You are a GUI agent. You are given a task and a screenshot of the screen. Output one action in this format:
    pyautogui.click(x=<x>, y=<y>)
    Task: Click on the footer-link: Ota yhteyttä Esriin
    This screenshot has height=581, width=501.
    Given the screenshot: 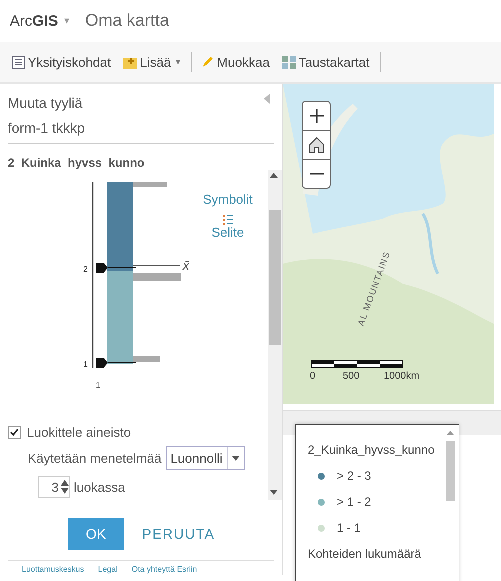 What is the action you would take?
    pyautogui.click(x=165, y=569)
    